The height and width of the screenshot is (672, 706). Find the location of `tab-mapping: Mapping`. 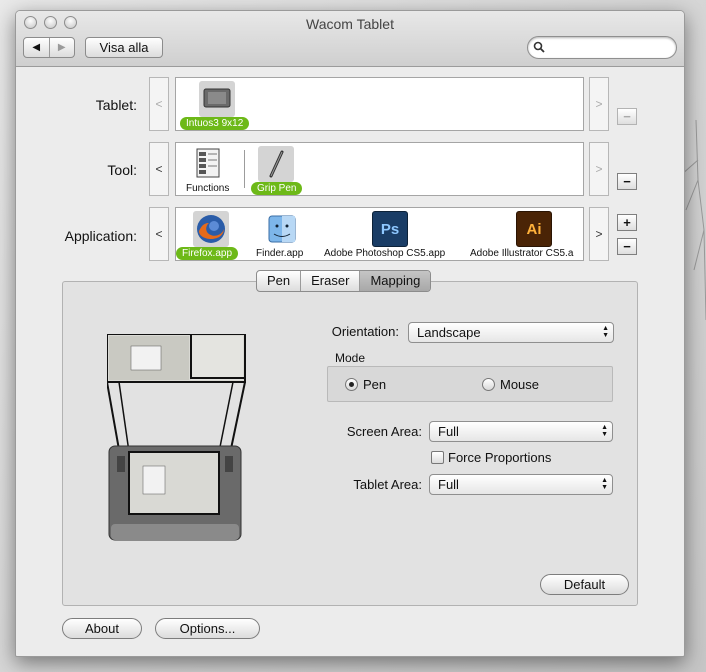

tab-mapping: Mapping is located at coordinates (395, 281).